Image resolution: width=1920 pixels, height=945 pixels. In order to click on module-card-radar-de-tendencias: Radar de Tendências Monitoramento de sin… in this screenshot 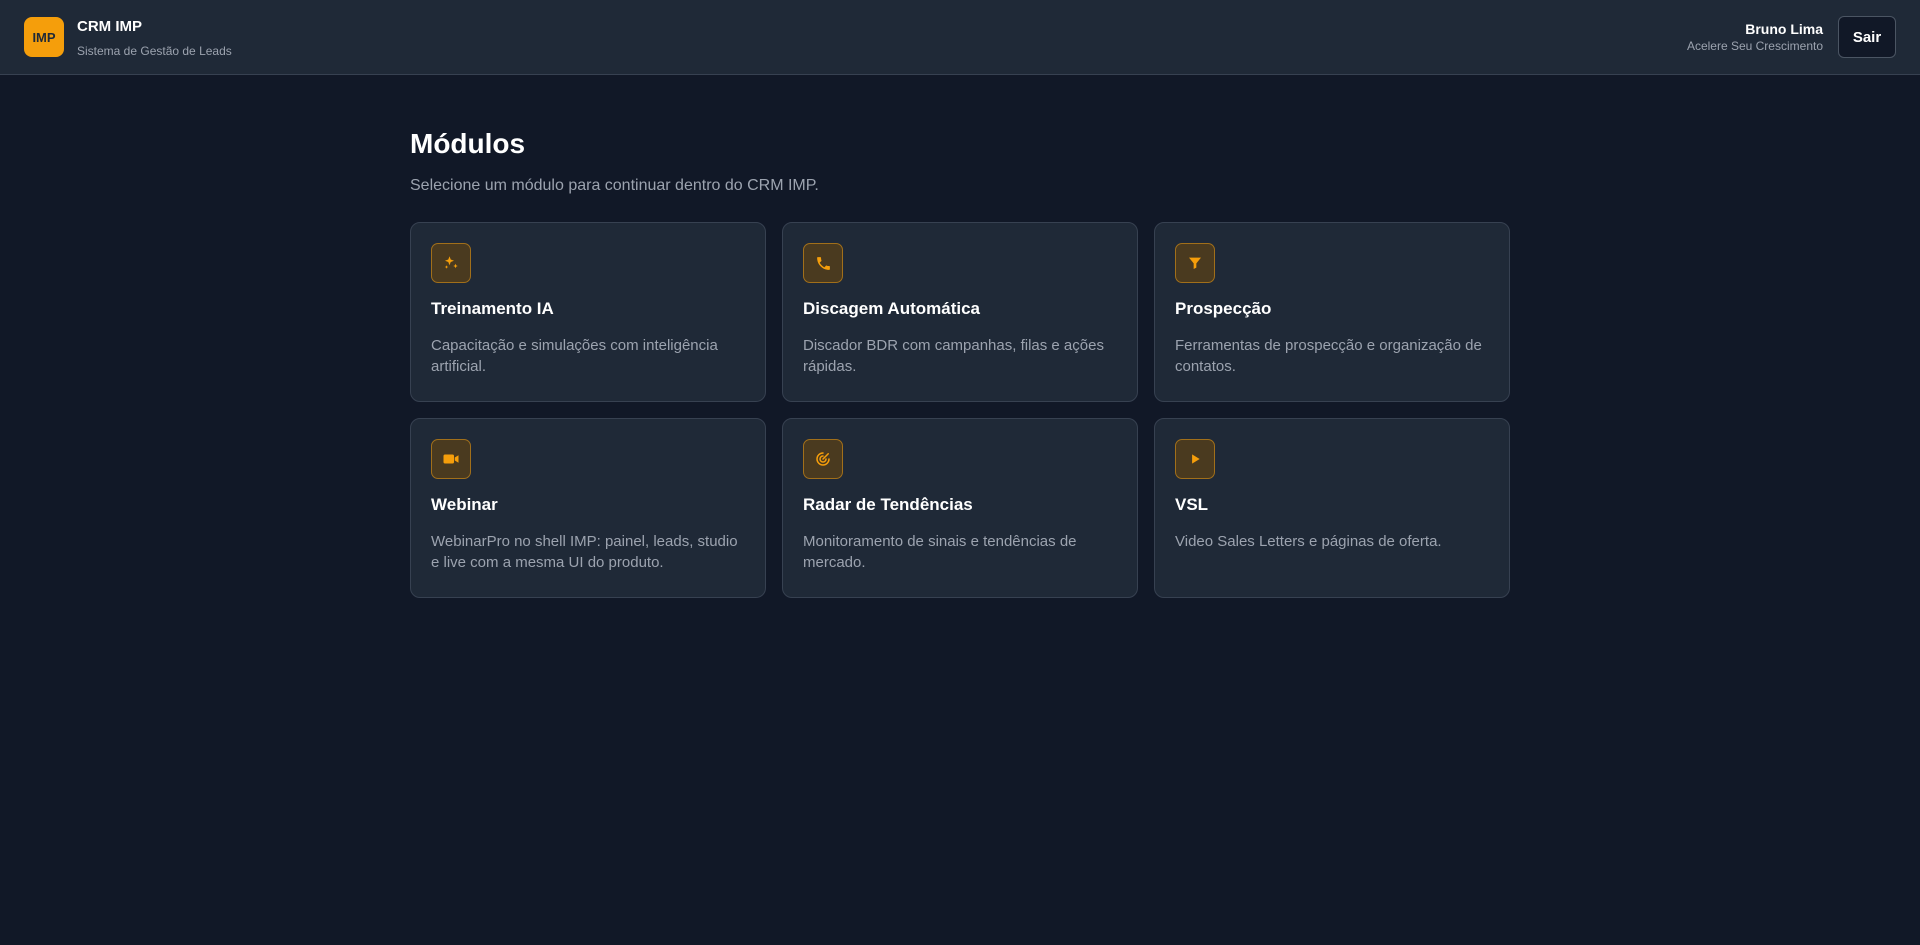, I will do `click(960, 508)`.